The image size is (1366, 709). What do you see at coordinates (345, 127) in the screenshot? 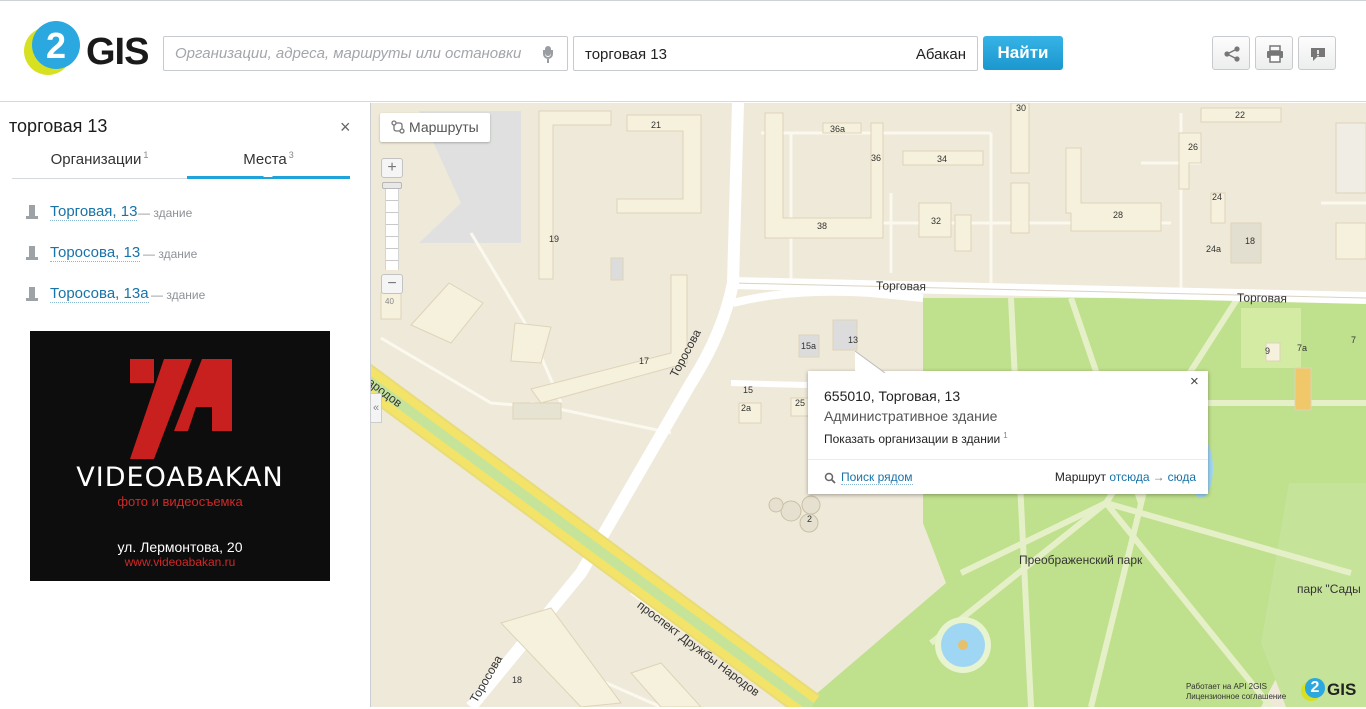
I see `close-results-button: ×` at bounding box center [345, 127].